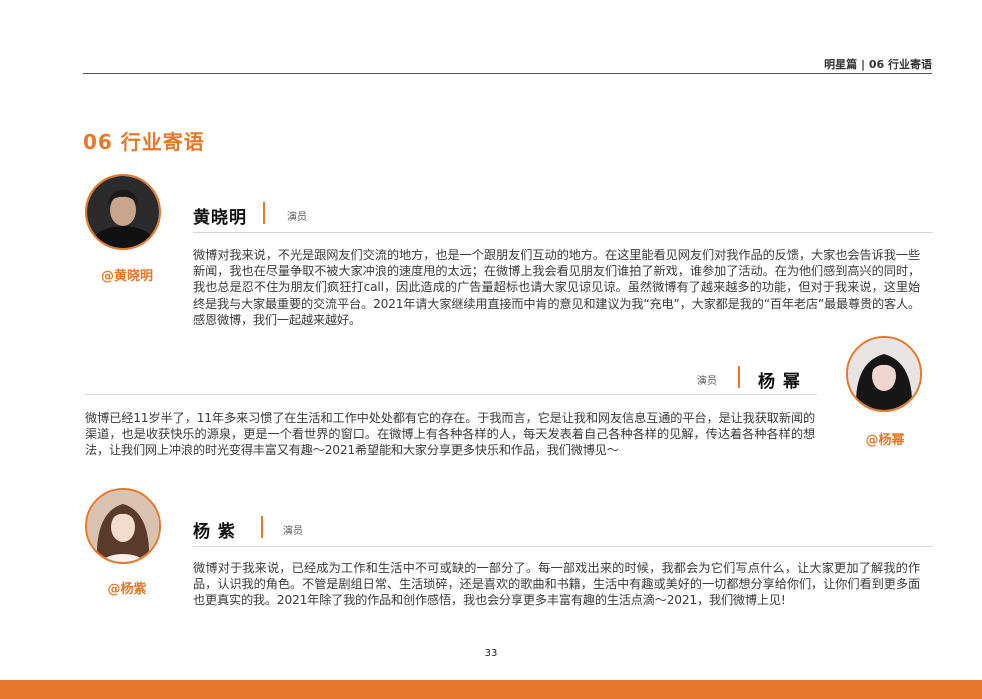 Image resolution: width=982 pixels, height=699 pixels. I want to click on header-section-label: 明星篇 | 06 行业寄语, so click(878, 64).